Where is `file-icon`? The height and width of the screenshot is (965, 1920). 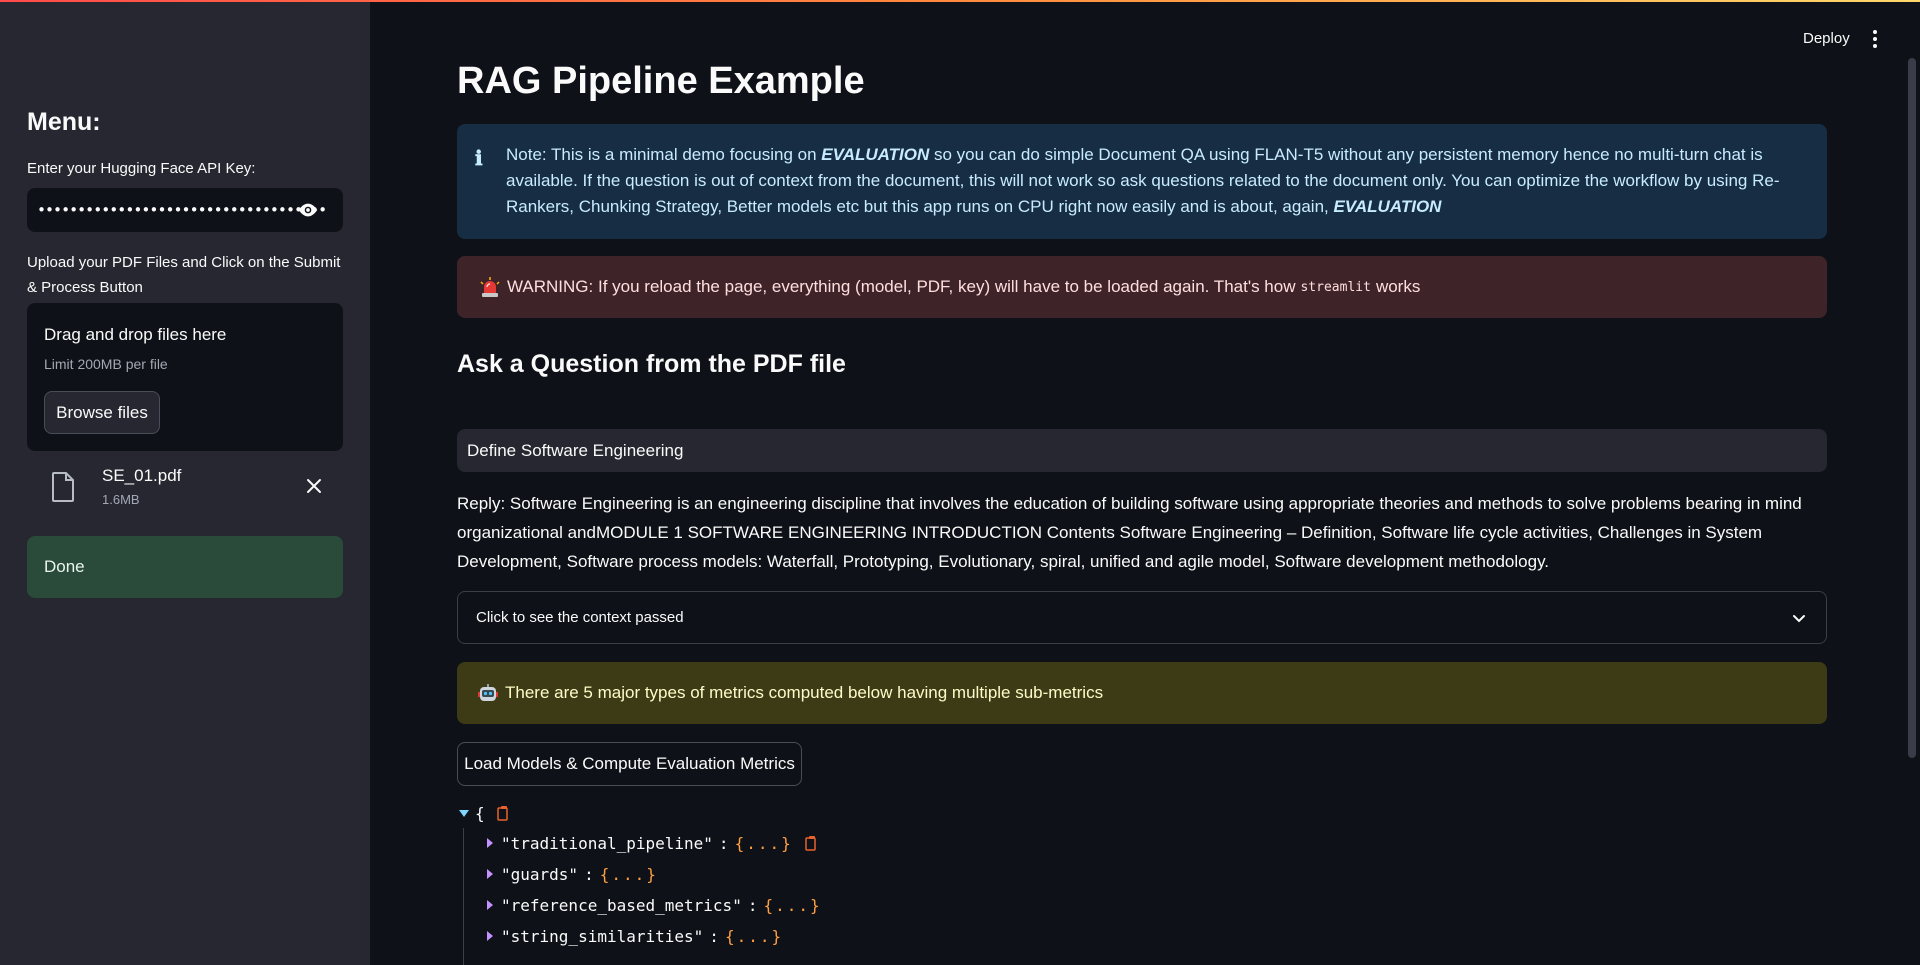
file-icon is located at coordinates (63, 487).